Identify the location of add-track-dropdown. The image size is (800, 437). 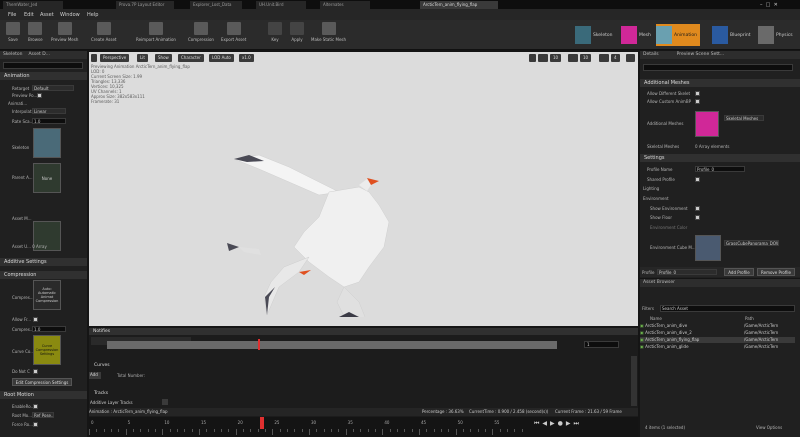
(165, 402).